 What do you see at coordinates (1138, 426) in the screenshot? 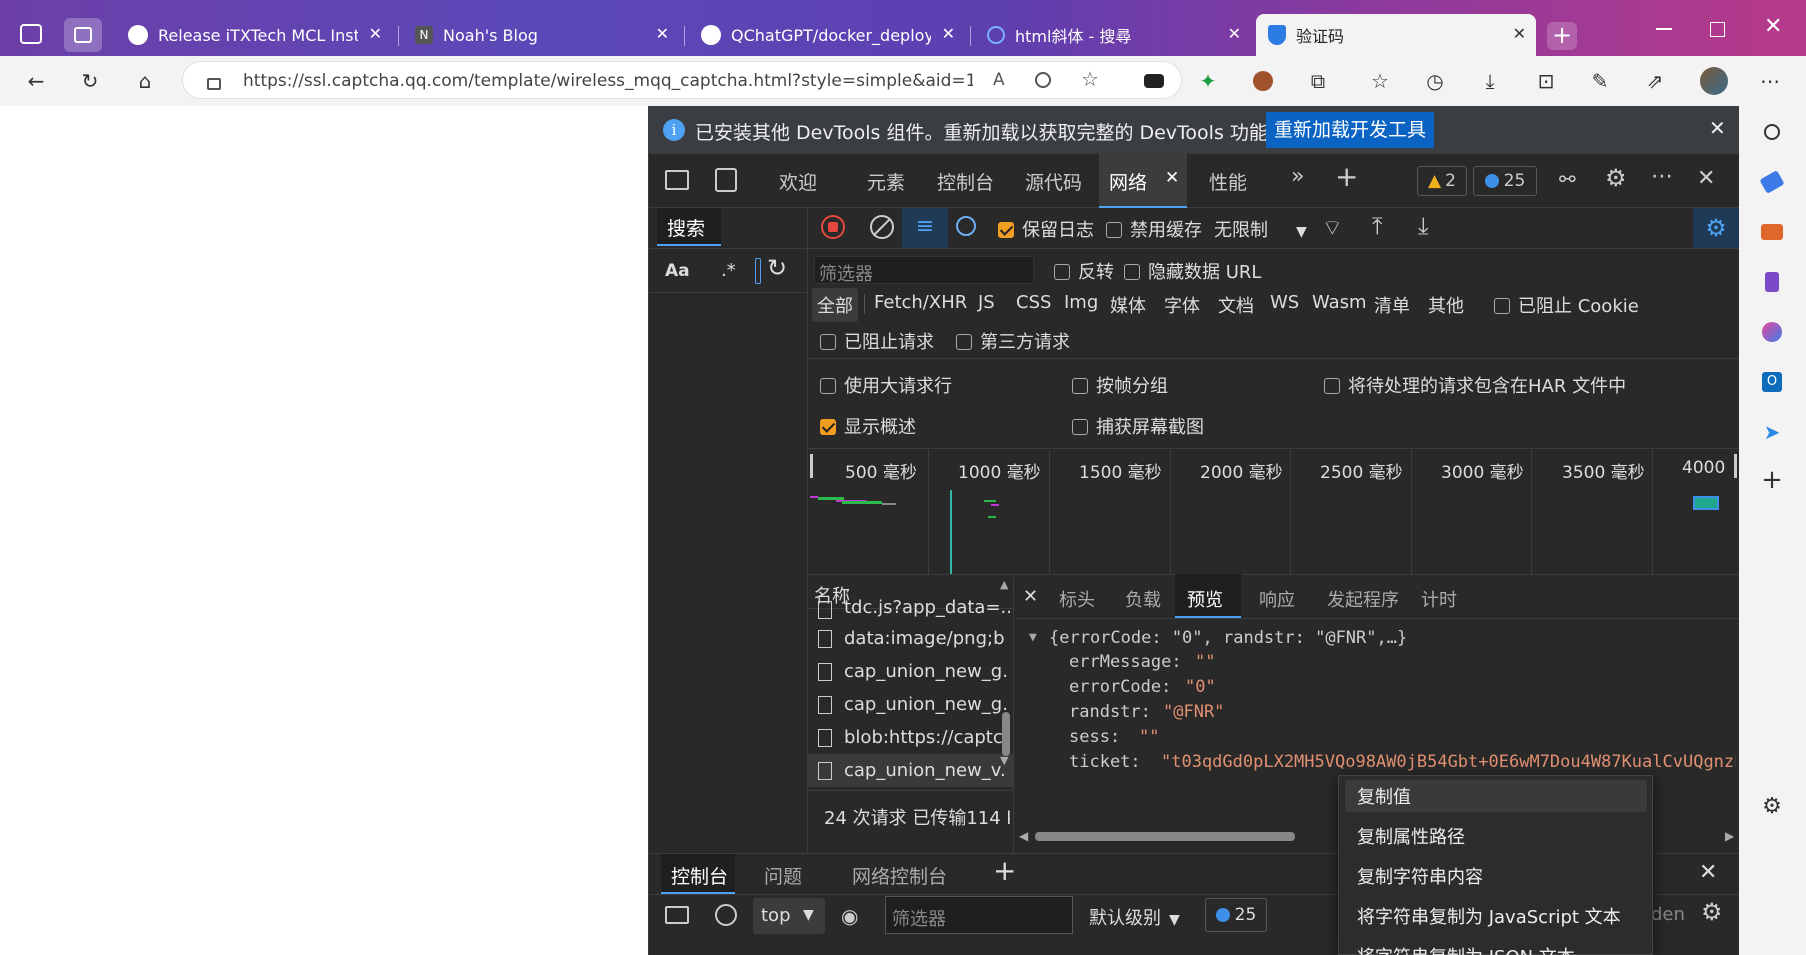
I see `capture-screenshots-checkbox: 捕获屏幕截图` at bounding box center [1138, 426].